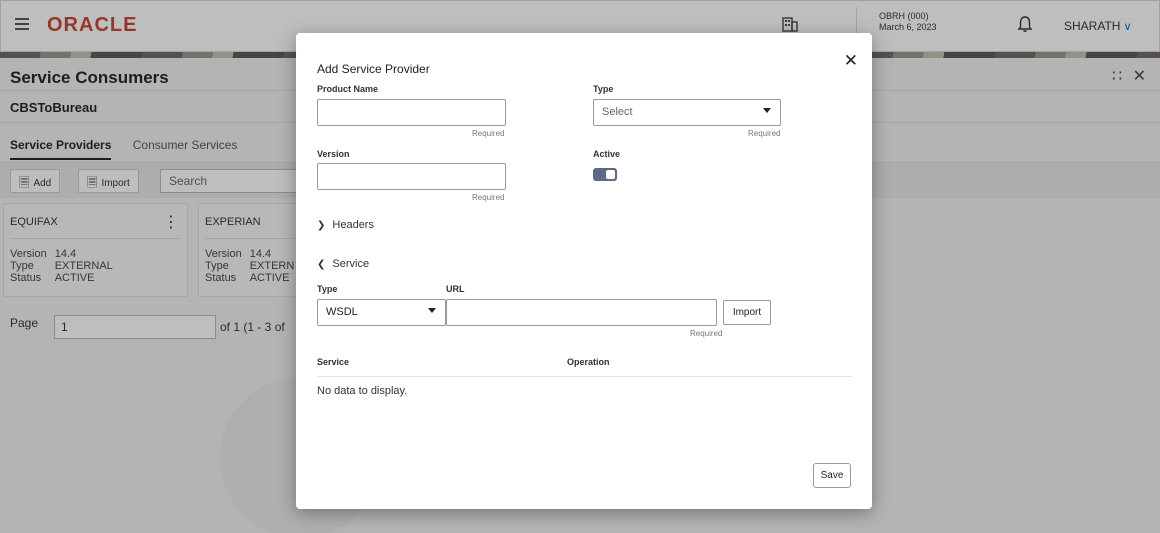  Describe the element at coordinates (373, 69) in the screenshot. I see `dialog-title: Add Service Provider` at that location.